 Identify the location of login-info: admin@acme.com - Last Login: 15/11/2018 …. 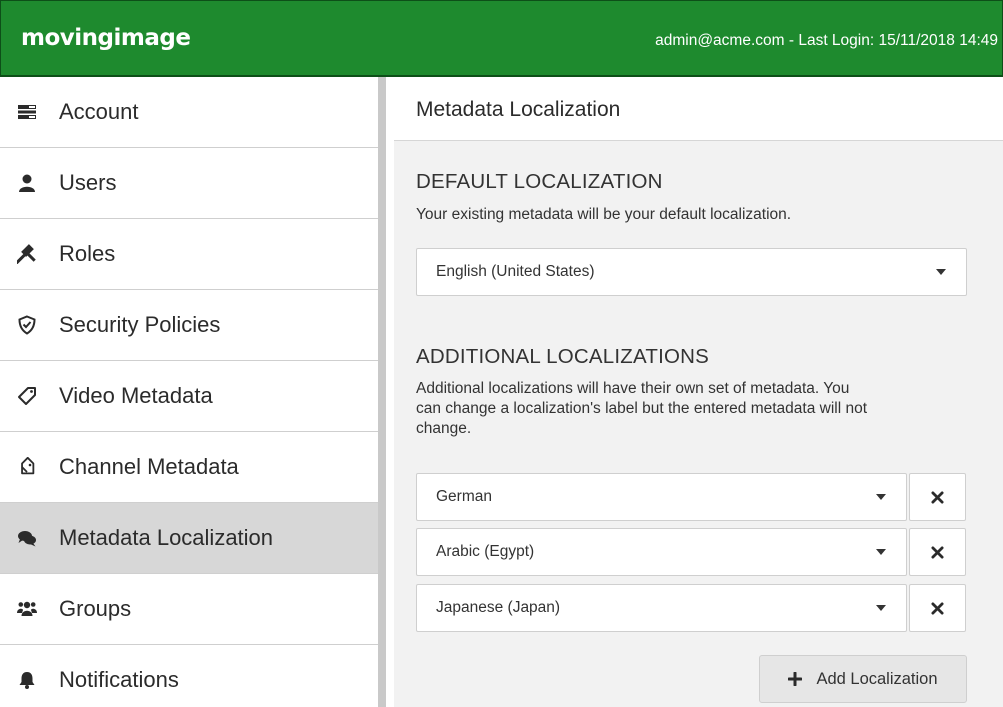
(826, 40).